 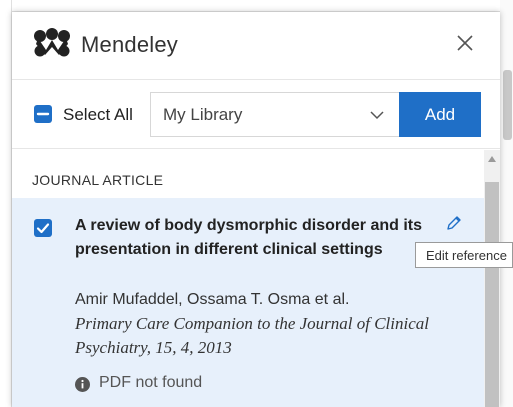 I want to click on background-right-strip, so click(x=506, y=203).